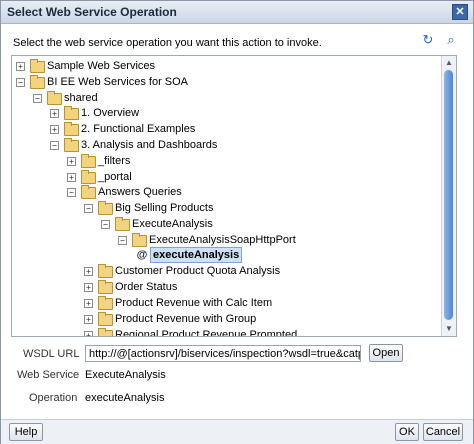 This screenshot has width=474, height=444. I want to click on tree-scrollbar: ▲ ▼, so click(448, 196).